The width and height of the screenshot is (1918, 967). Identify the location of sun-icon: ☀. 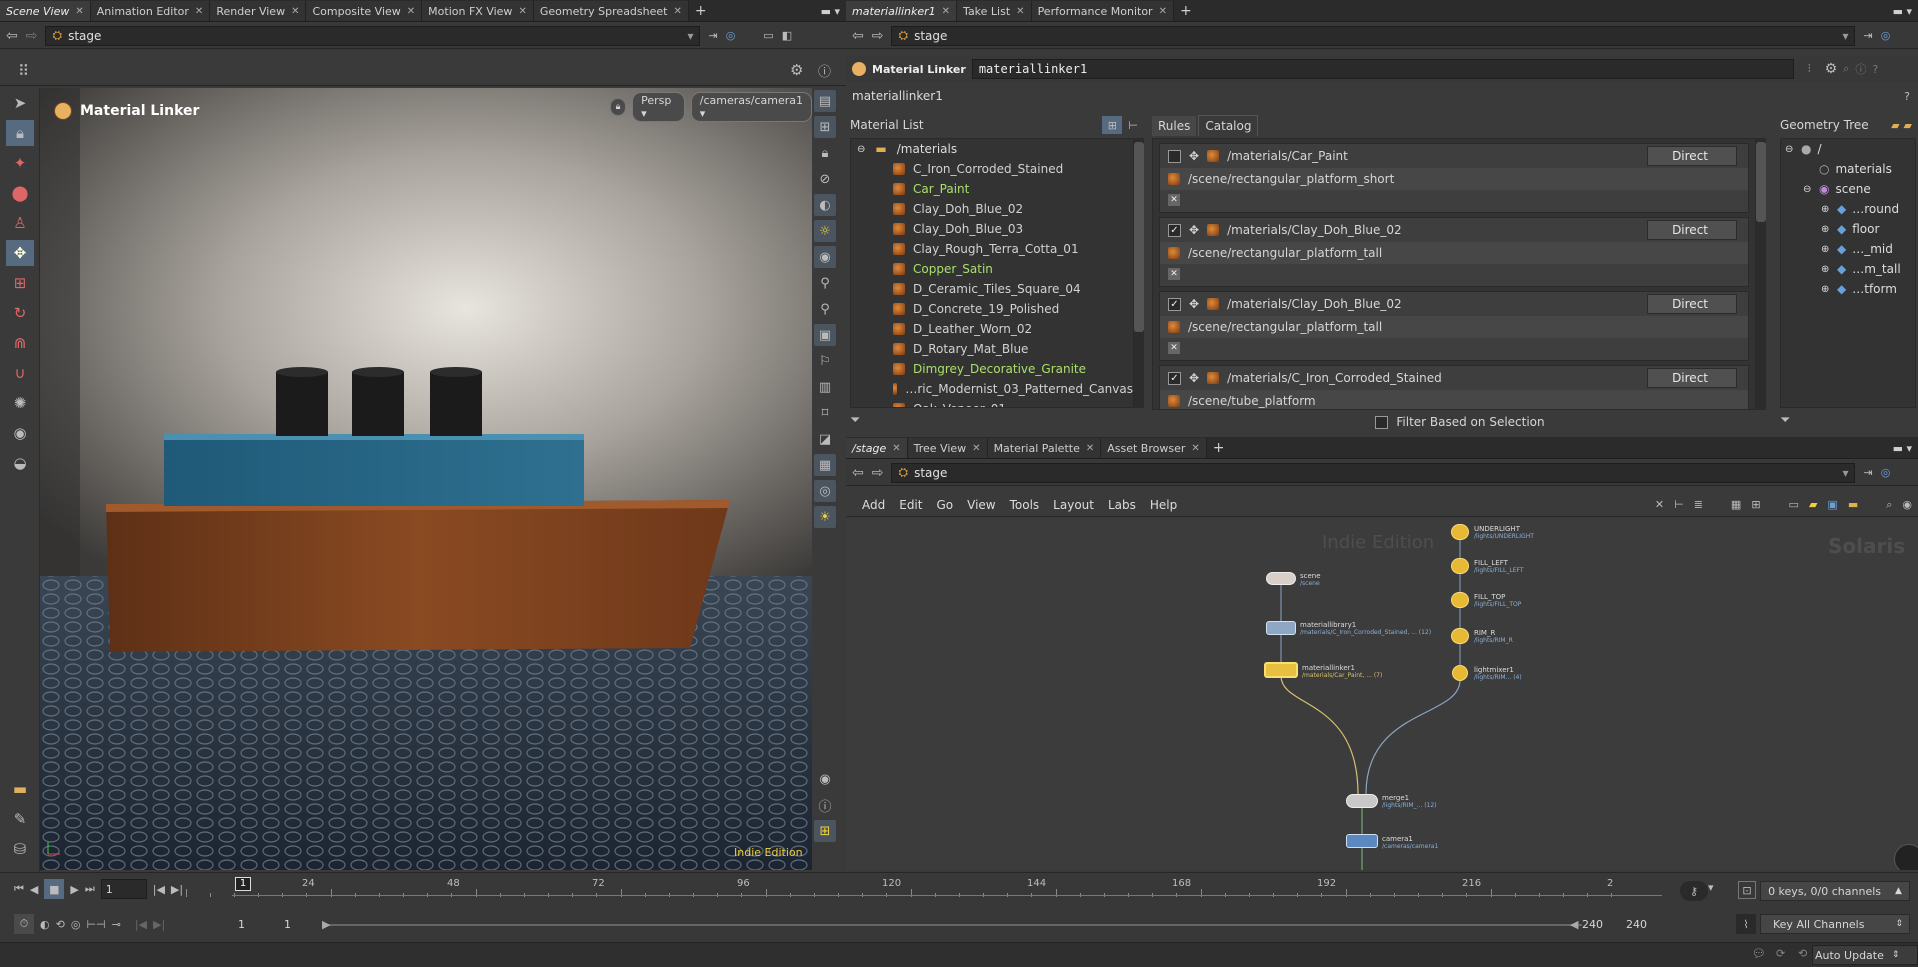
(825, 517).